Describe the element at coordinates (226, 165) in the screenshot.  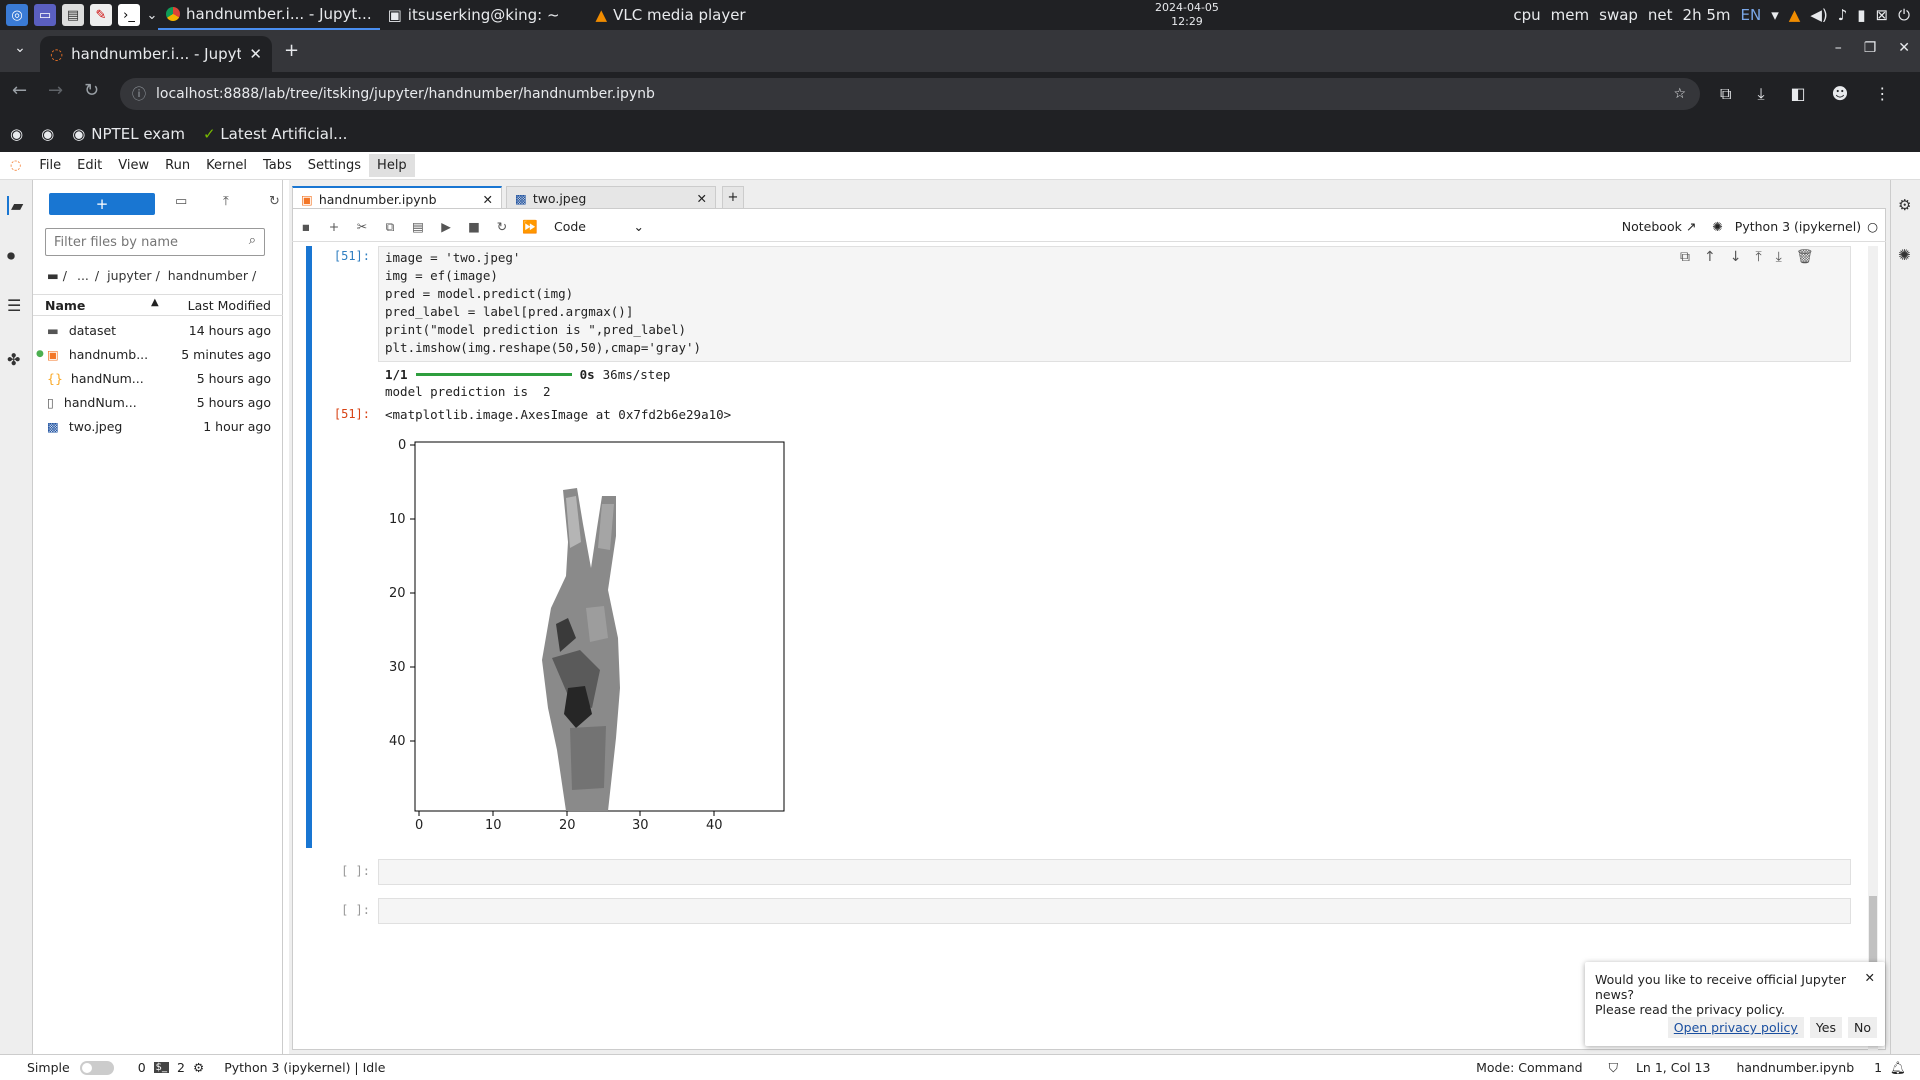
I see `menu-kernel: Kernel` at that location.